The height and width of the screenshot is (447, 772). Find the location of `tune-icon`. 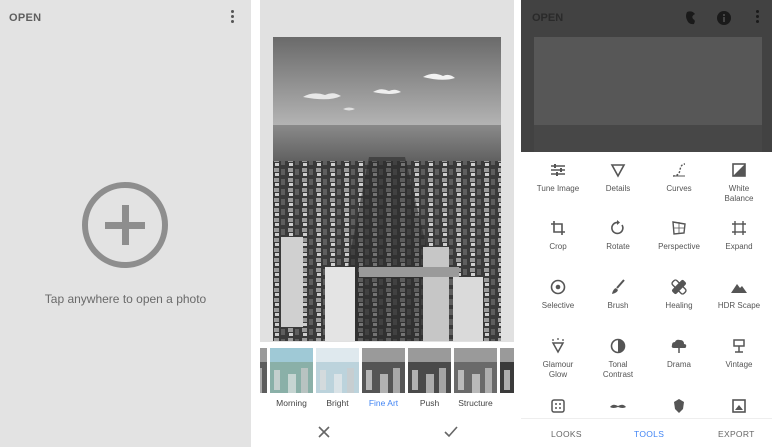

tune-icon is located at coordinates (558, 170).